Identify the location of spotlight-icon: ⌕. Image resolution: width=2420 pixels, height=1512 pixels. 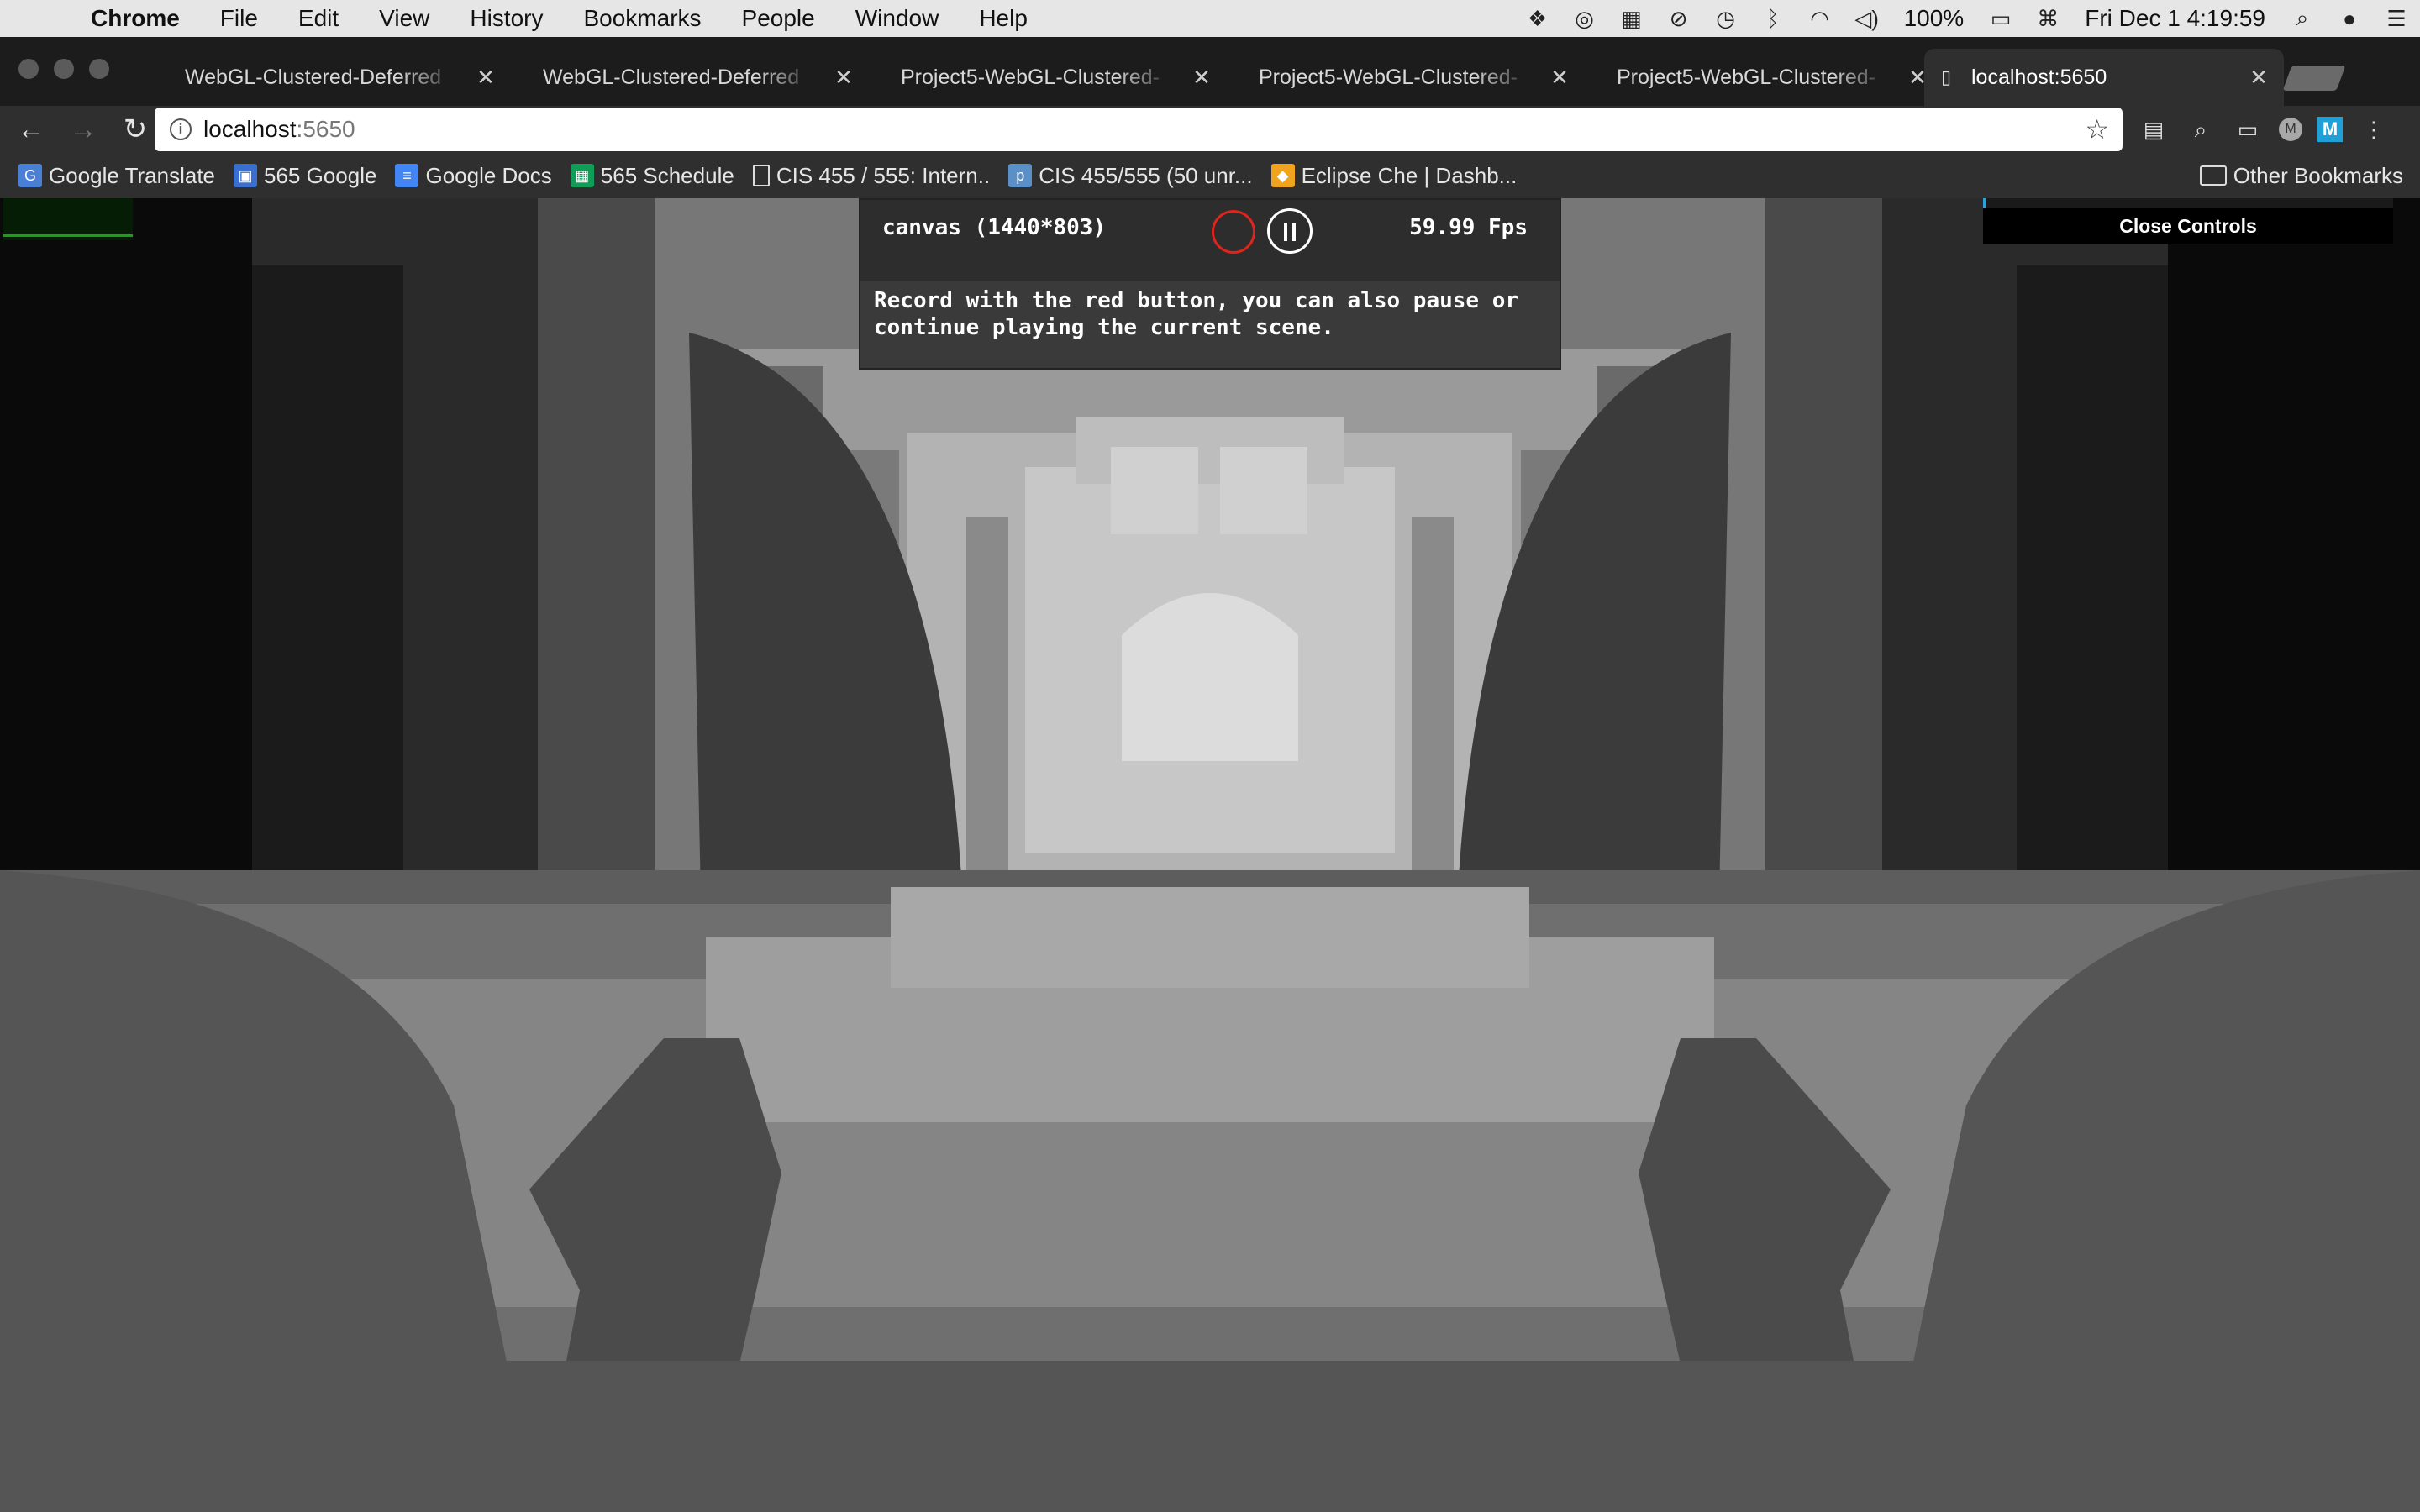
(2302, 18).